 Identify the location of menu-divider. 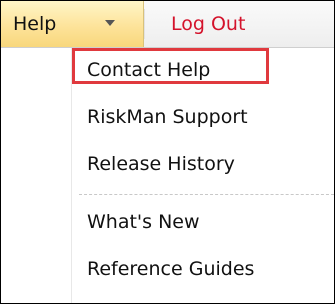
(144, 24).